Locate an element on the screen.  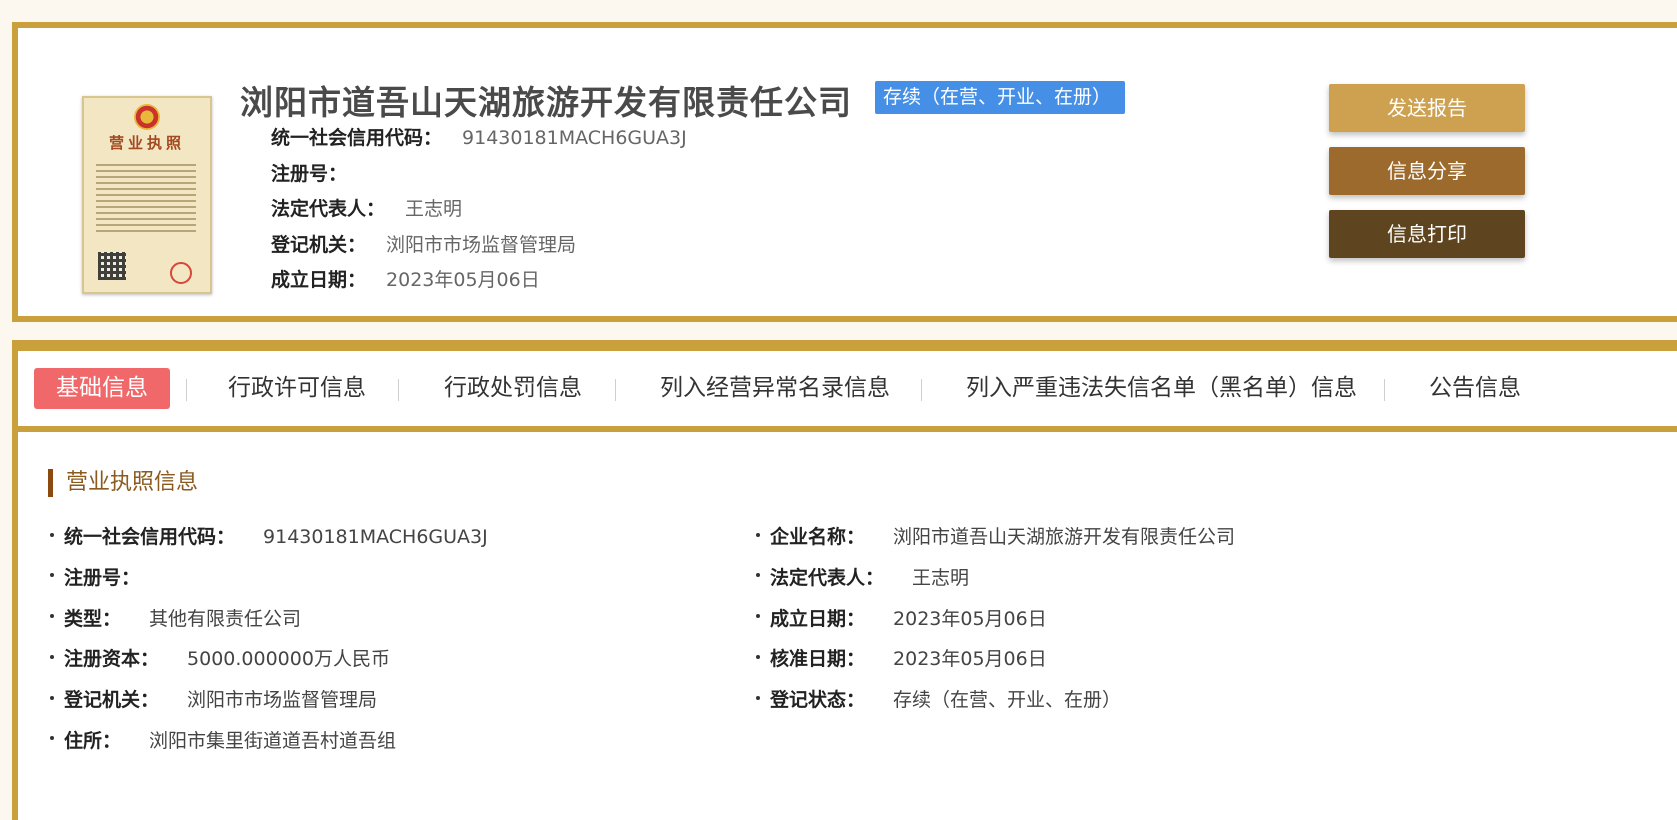
tab-announcements: 公告信息 is located at coordinates (1475, 388).